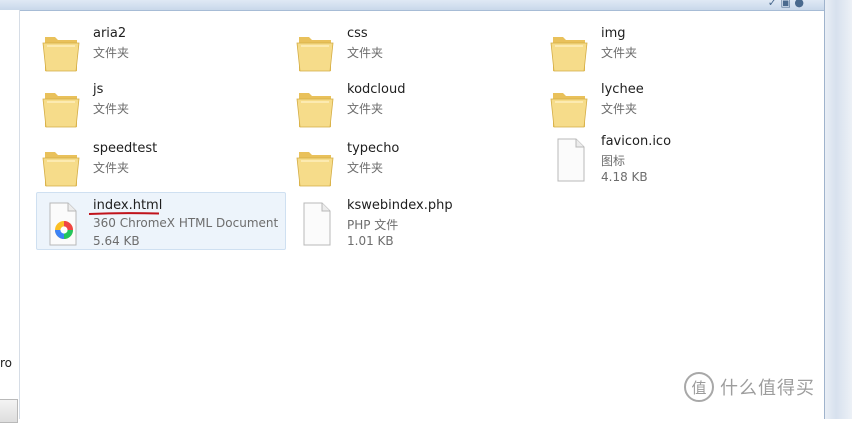  What do you see at coordinates (838, 209) in the screenshot?
I see `window-right-border` at bounding box center [838, 209].